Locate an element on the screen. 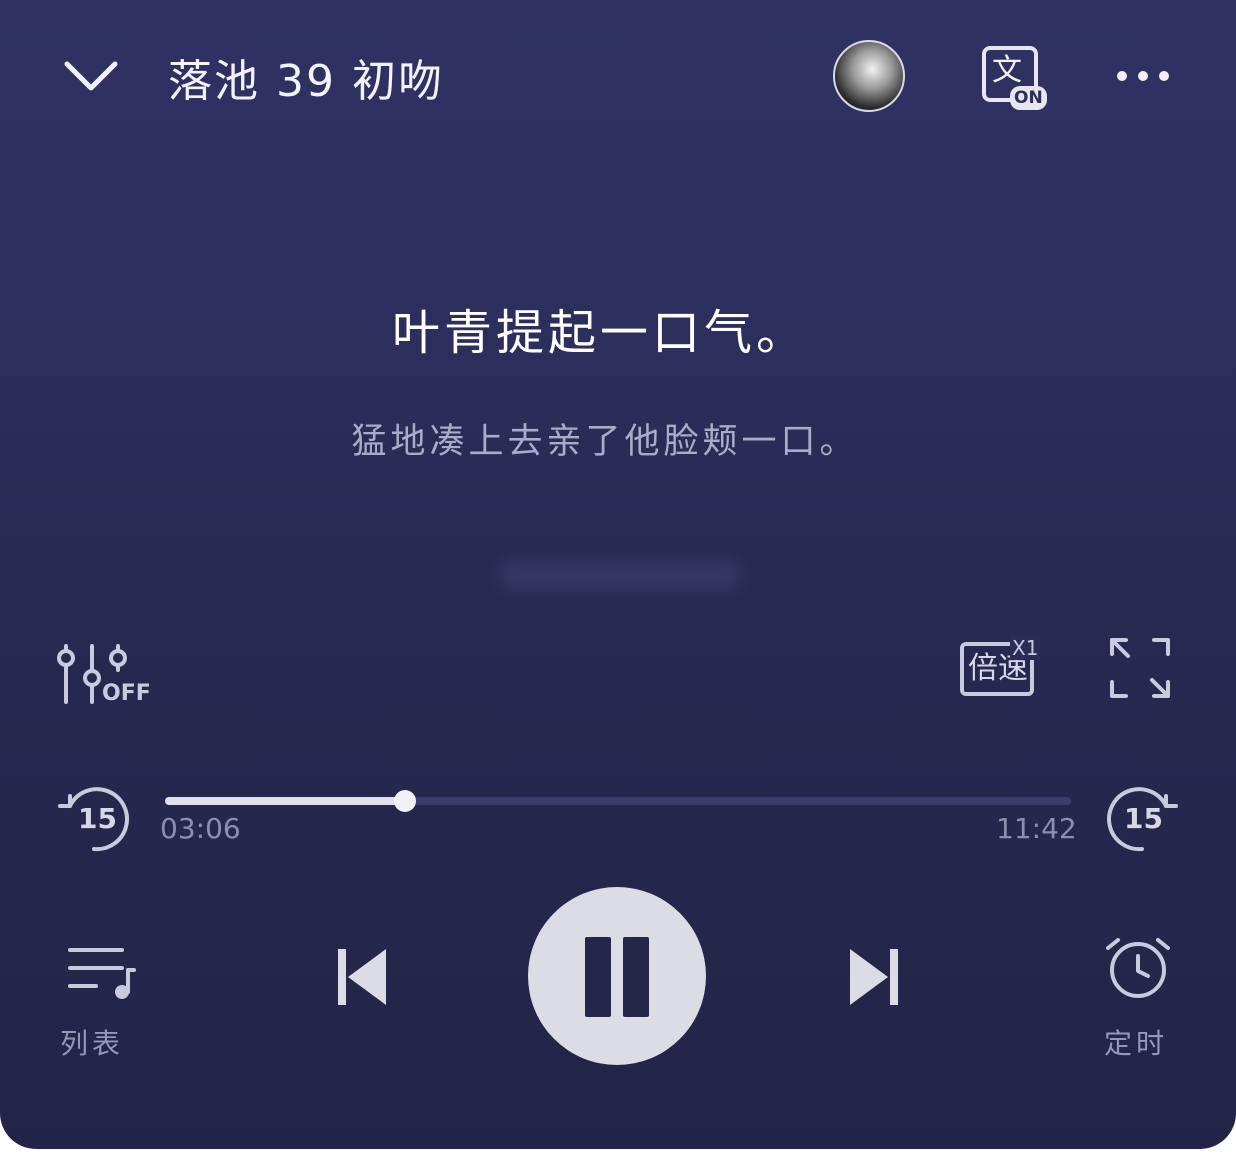  rewind-seconds: 15 is located at coordinates (97, 818).